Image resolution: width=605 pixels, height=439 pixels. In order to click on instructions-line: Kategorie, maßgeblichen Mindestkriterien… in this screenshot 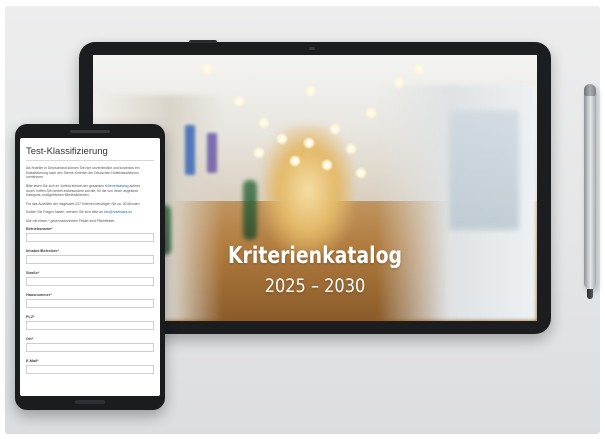, I will do `click(58, 195)`.